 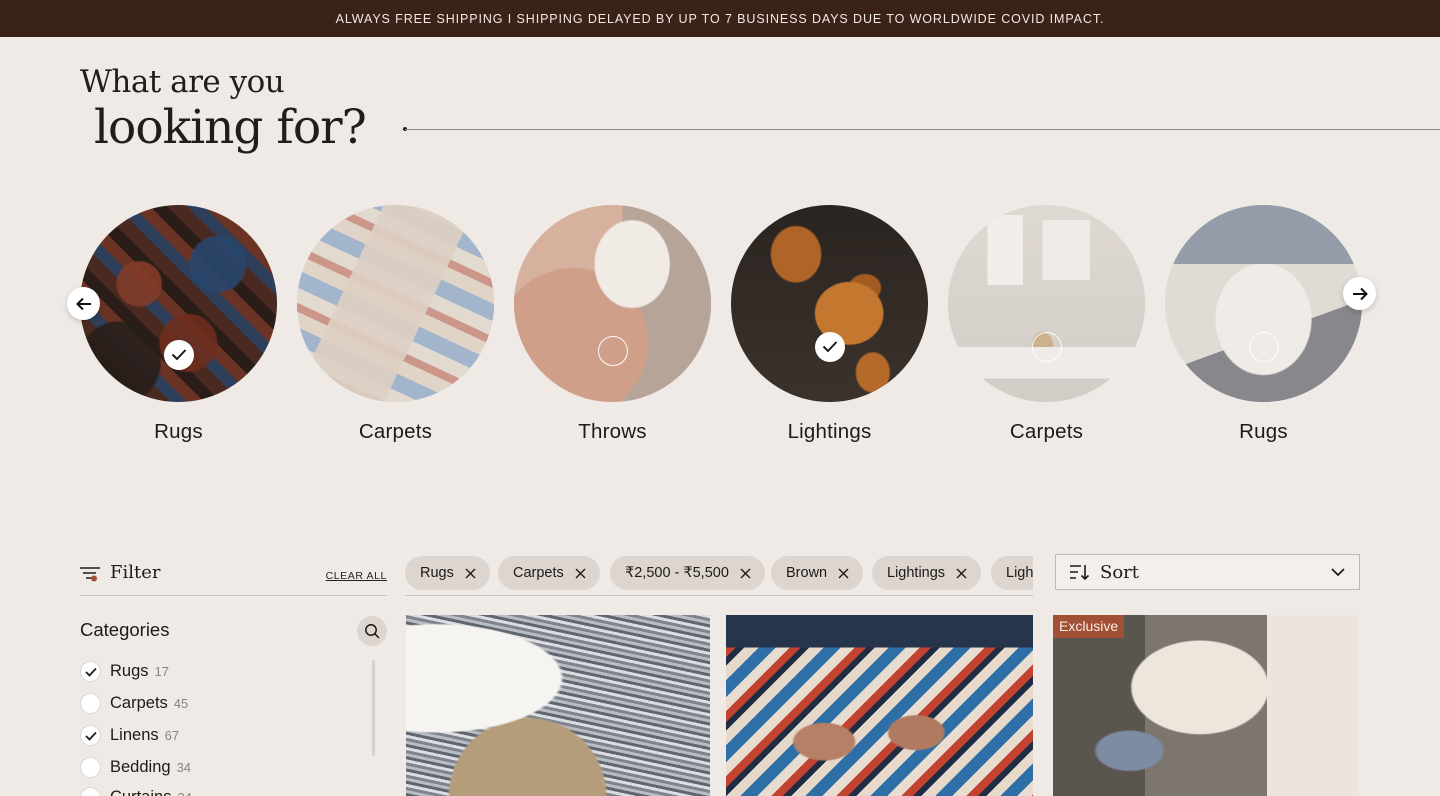 I want to click on filter-option-count: 17, so click(x=161, y=671).